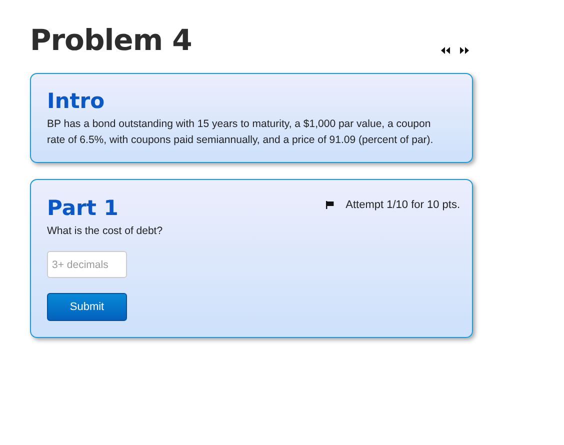  Describe the element at coordinates (87, 264) in the screenshot. I see `answer-field: 3+ decimals` at that location.